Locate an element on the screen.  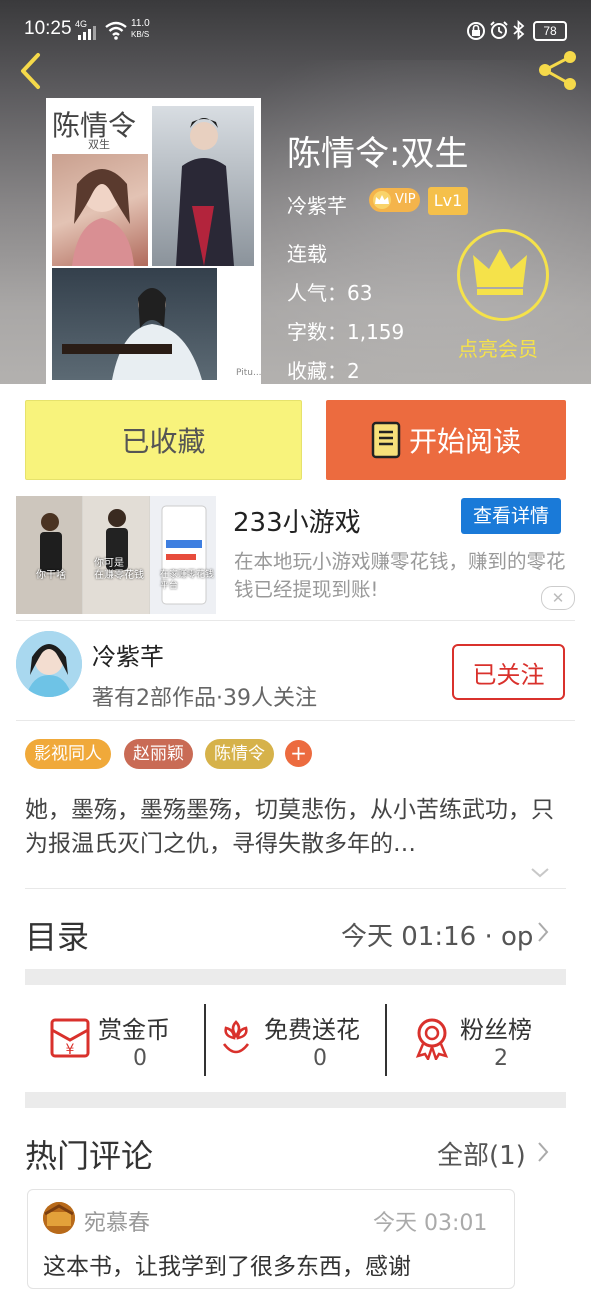
book-author: 冷紫芊 is located at coordinates (317, 204).